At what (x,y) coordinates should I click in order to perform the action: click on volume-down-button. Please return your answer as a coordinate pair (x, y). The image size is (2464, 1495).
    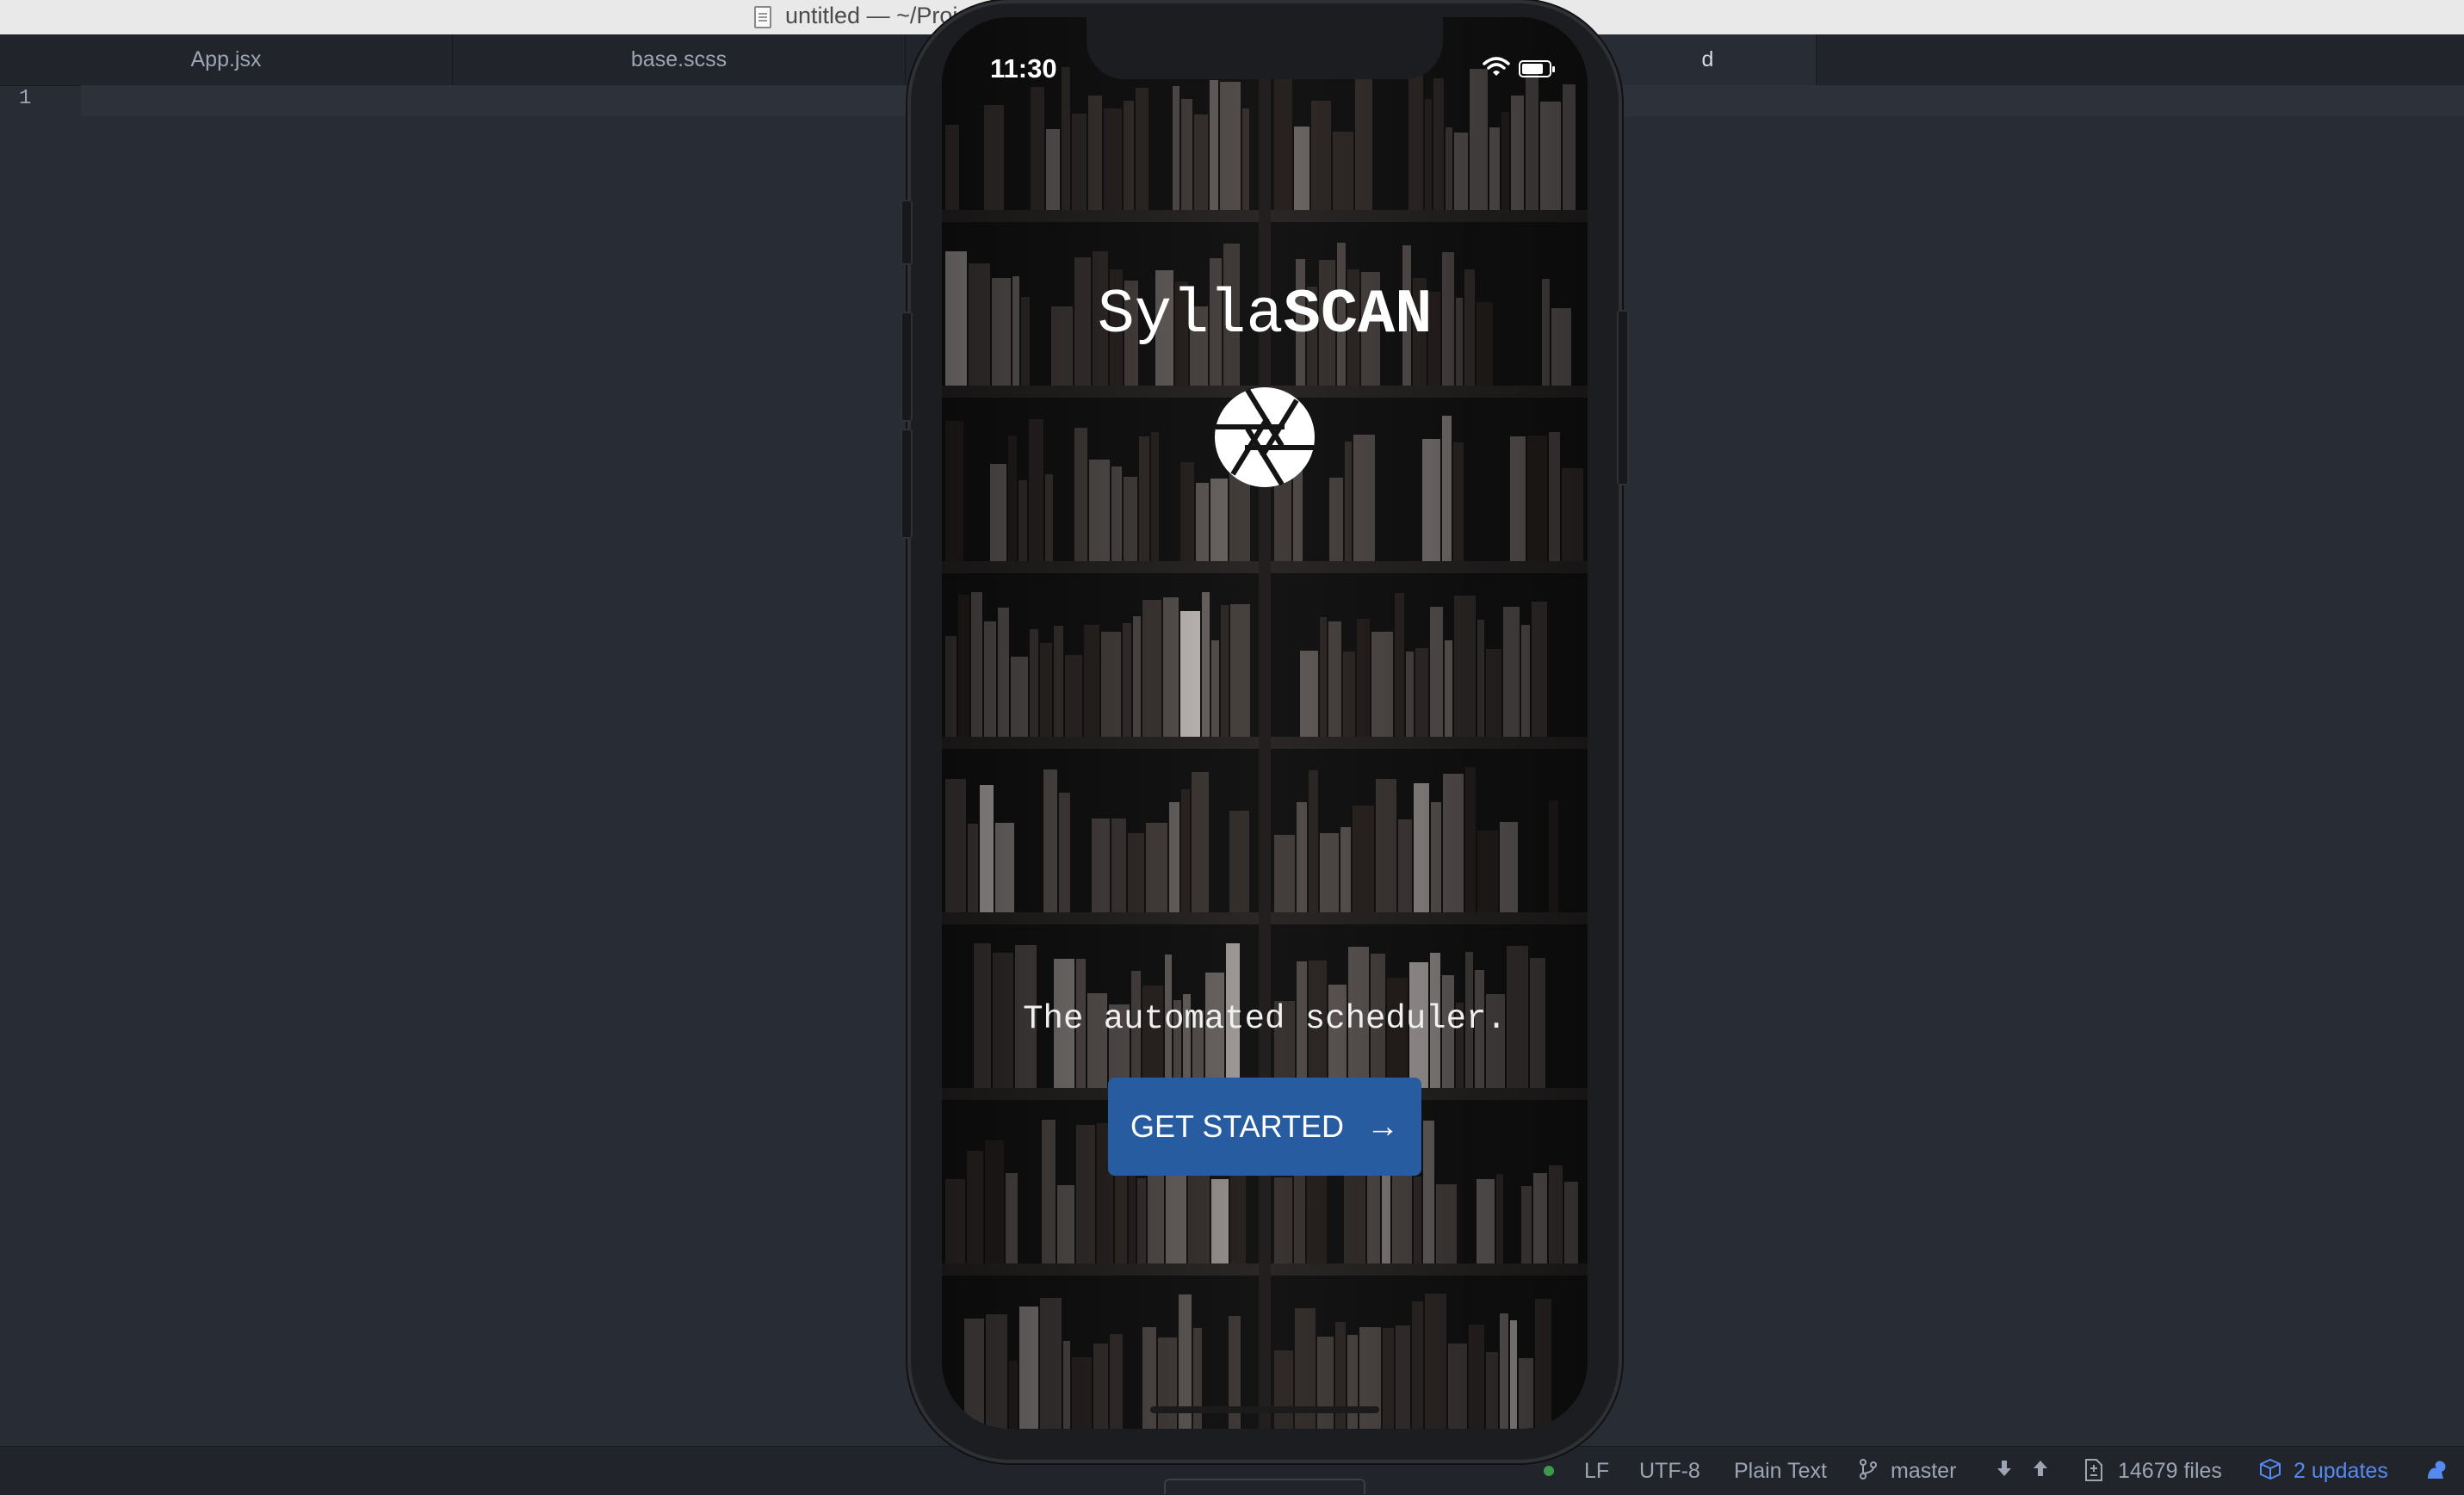
    Looking at the image, I should click on (907, 484).